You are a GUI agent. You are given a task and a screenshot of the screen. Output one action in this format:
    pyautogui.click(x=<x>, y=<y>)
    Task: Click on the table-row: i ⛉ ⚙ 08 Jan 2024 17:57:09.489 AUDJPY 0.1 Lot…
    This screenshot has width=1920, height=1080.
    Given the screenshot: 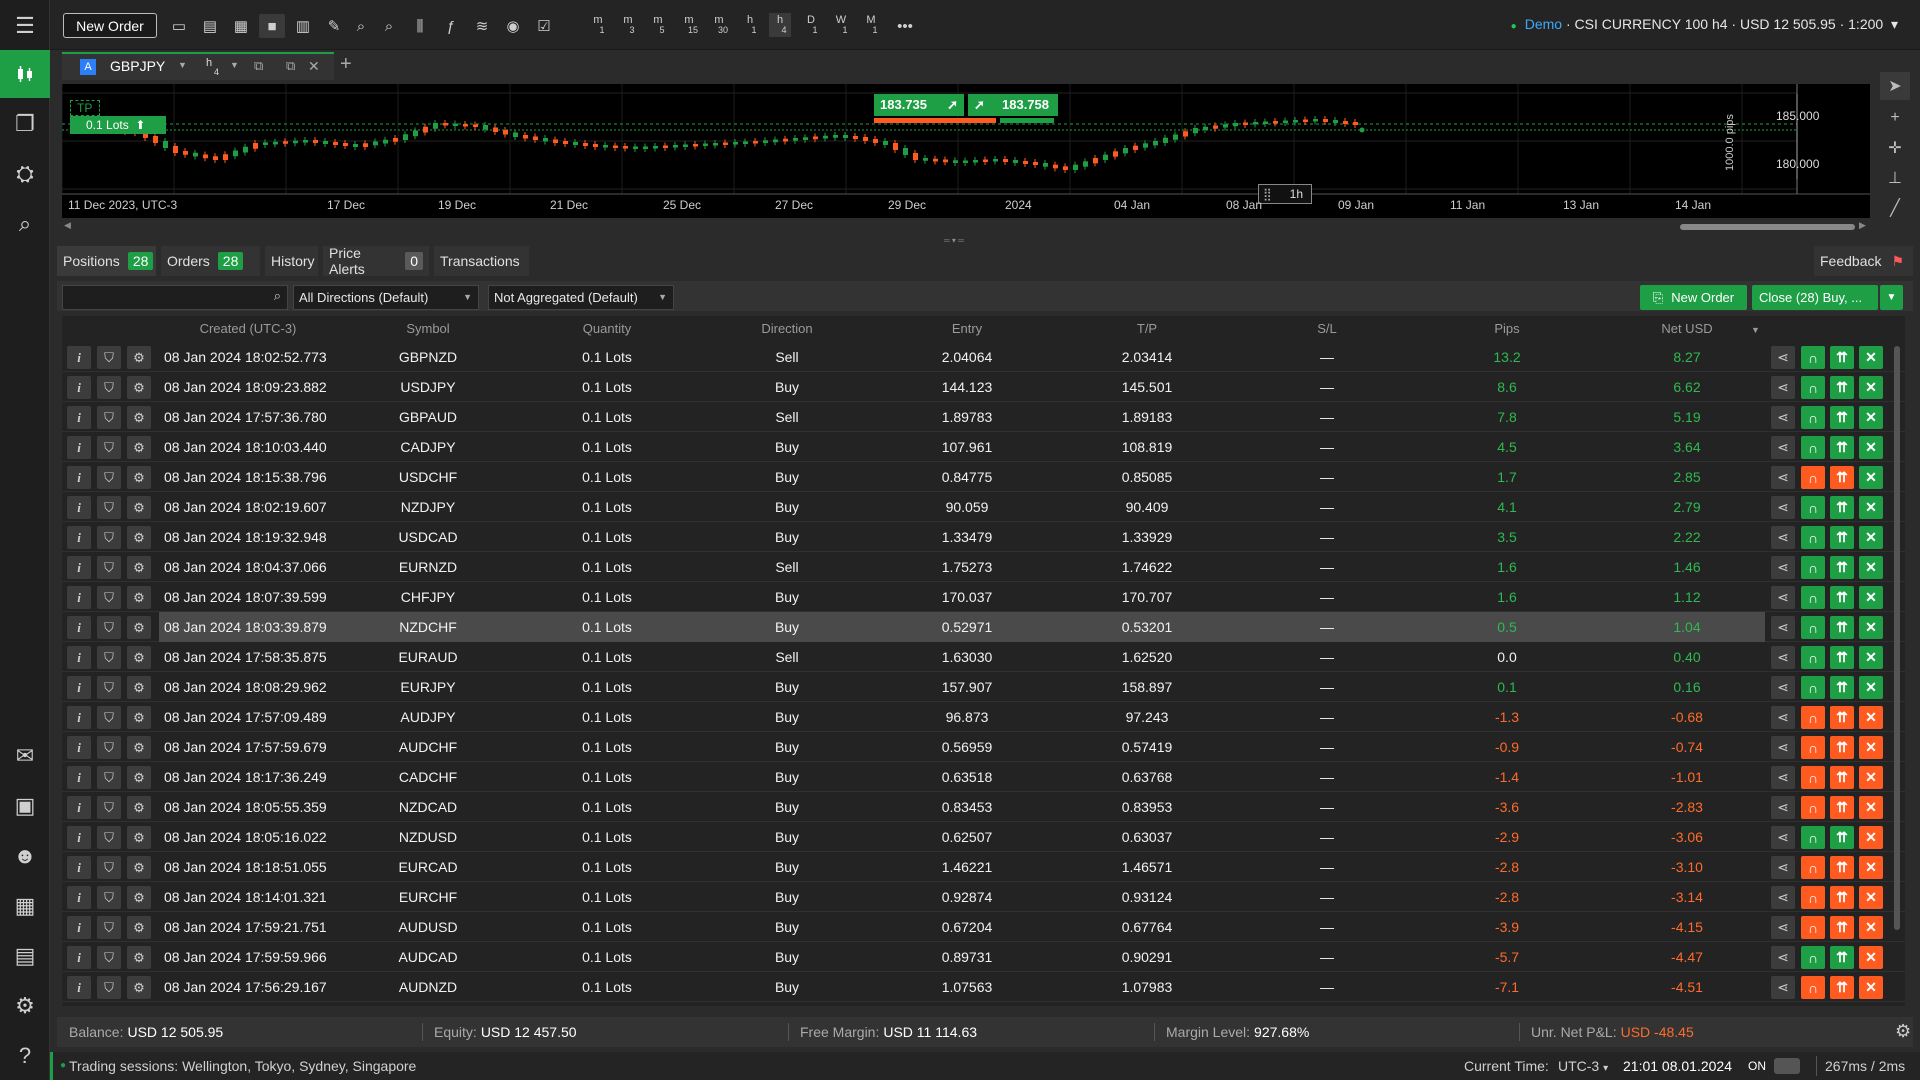 What is the action you would take?
    pyautogui.click(x=983, y=717)
    